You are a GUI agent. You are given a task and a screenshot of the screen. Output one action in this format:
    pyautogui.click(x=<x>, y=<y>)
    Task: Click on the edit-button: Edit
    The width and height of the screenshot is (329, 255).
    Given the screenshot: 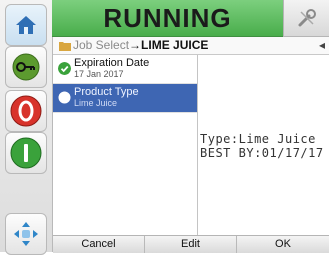 What is the action you would take?
    pyautogui.click(x=191, y=244)
    